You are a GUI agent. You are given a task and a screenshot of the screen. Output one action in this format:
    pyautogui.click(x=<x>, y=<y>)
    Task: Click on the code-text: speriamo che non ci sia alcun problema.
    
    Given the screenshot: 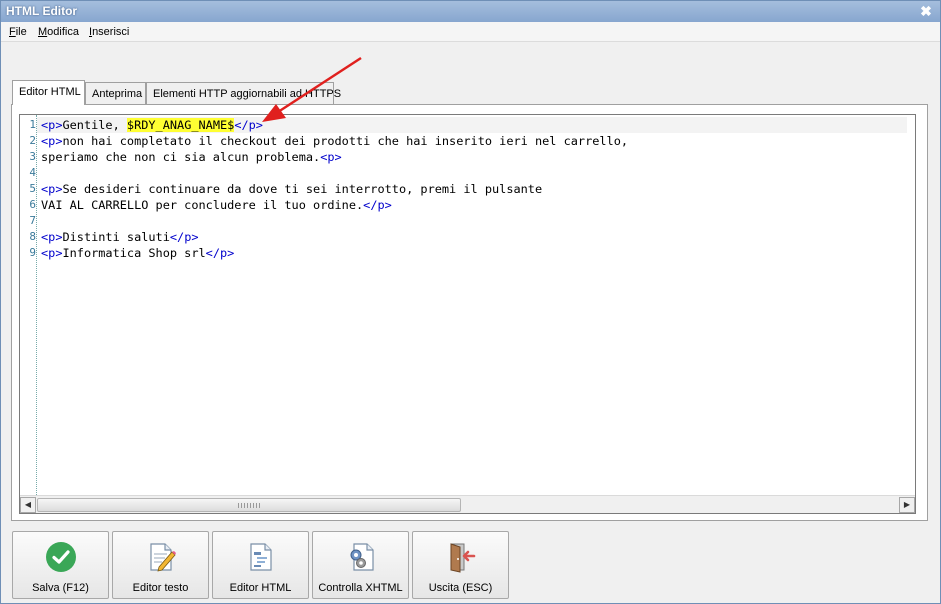 What is the action you would take?
    pyautogui.click(x=181, y=157)
    